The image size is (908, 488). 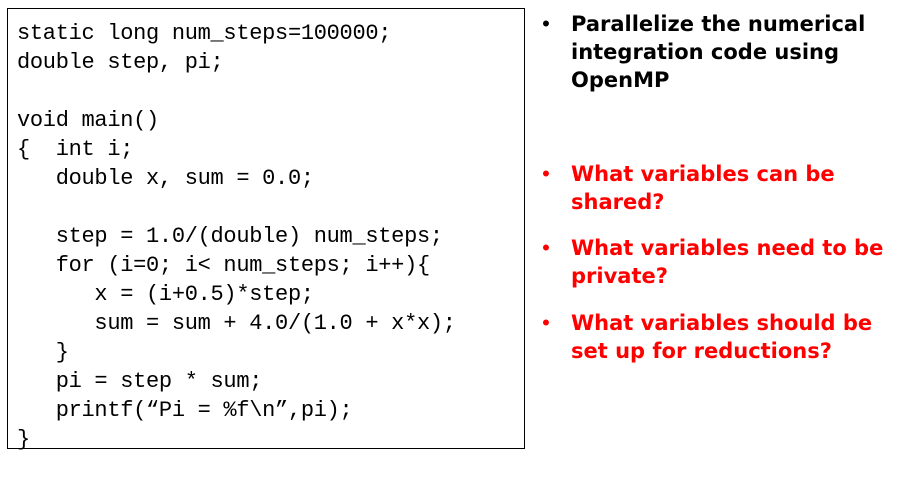 I want to click on code-line: static long num_steps=100000;, so click(x=204, y=33).